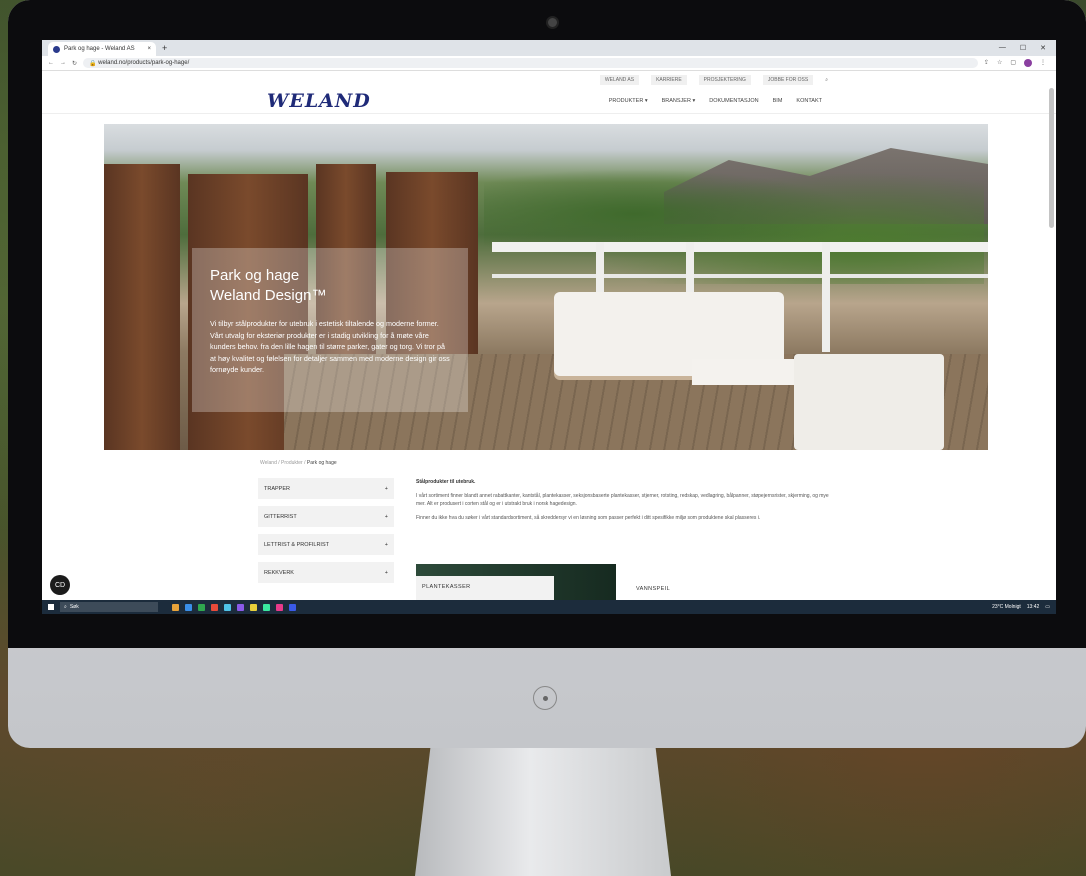  What do you see at coordinates (1006, 607) in the screenshot?
I see `weather-text: 23°C Molnigt` at bounding box center [1006, 607].